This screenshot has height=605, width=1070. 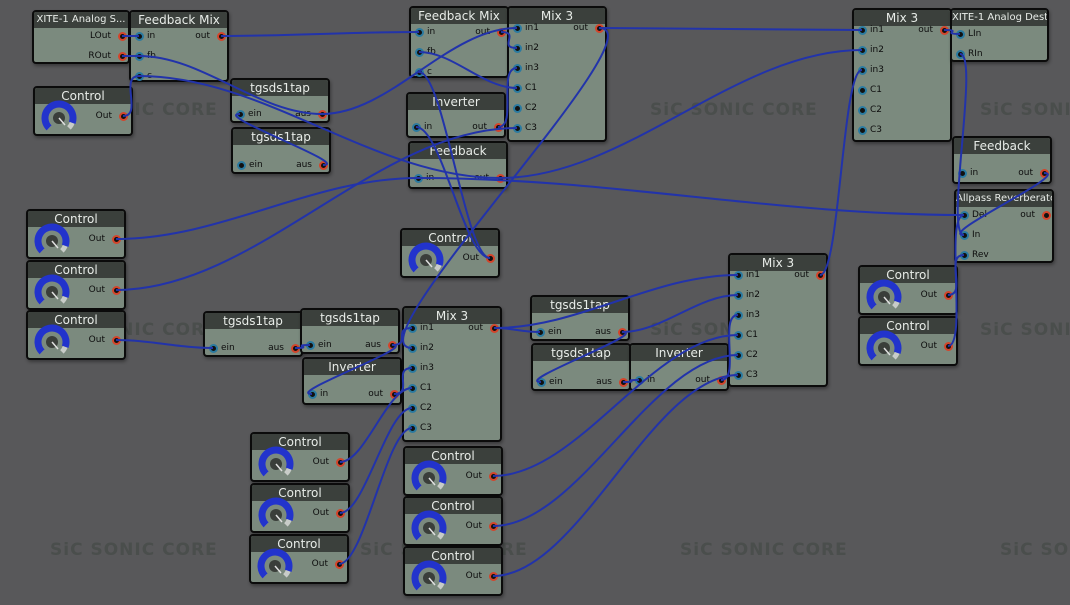 I want to click on module-tap_e: tgsds1tap ein aus, so click(x=580, y=318).